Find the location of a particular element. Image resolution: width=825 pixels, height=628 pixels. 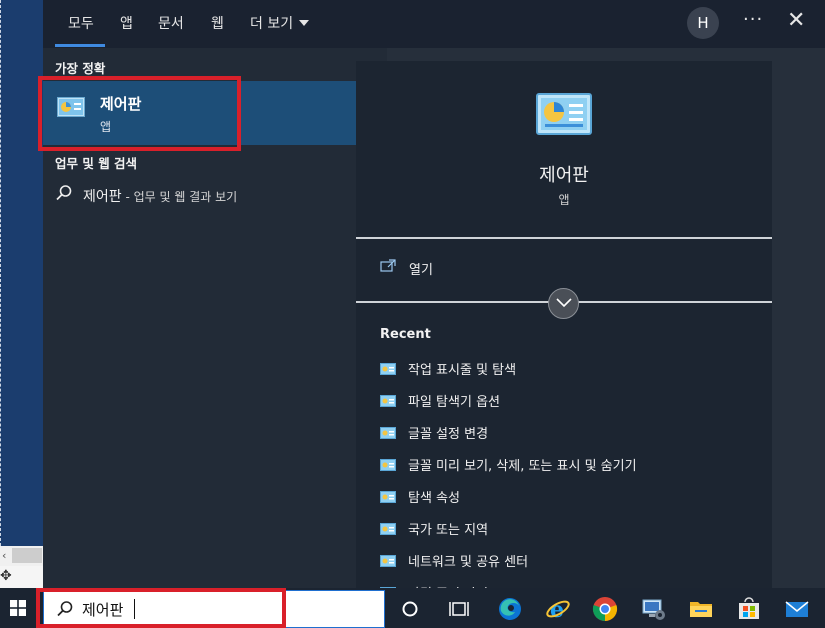

recent-item-label: 탐색 속성 is located at coordinates (434, 498).